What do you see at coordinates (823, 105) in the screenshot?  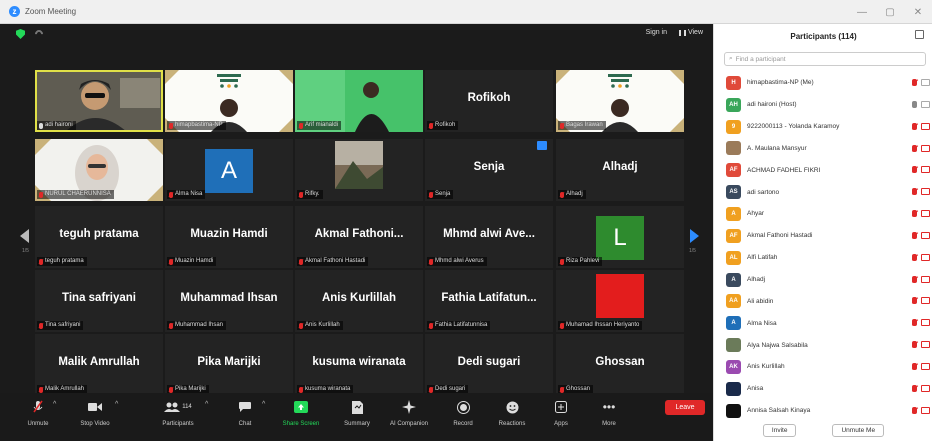 I see `participant-row: AH adi haironi (Host)` at bounding box center [823, 105].